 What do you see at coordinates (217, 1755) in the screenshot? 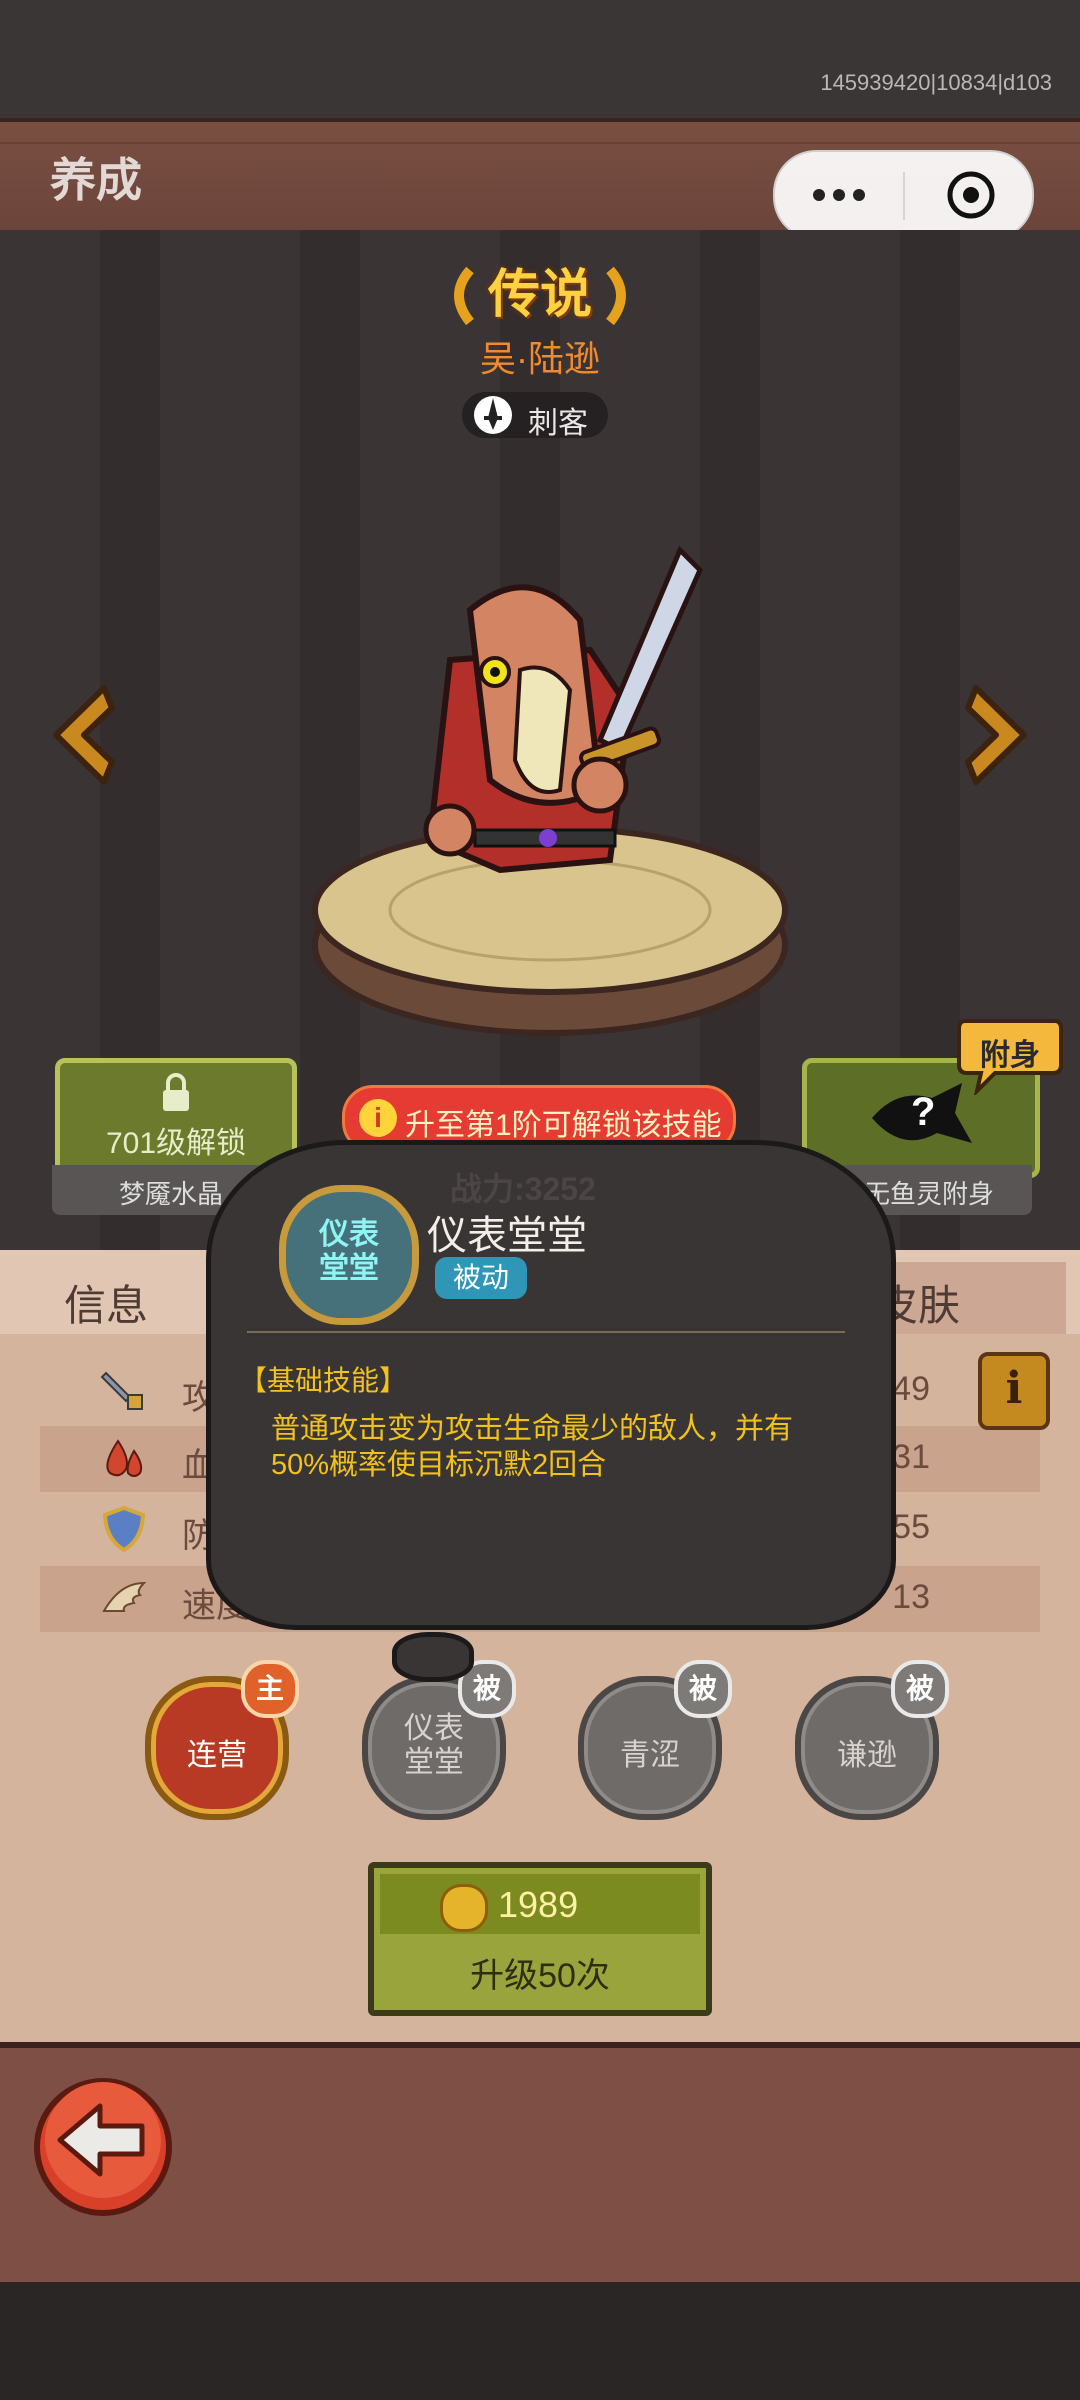
I see `skill-name: 连营` at bounding box center [217, 1755].